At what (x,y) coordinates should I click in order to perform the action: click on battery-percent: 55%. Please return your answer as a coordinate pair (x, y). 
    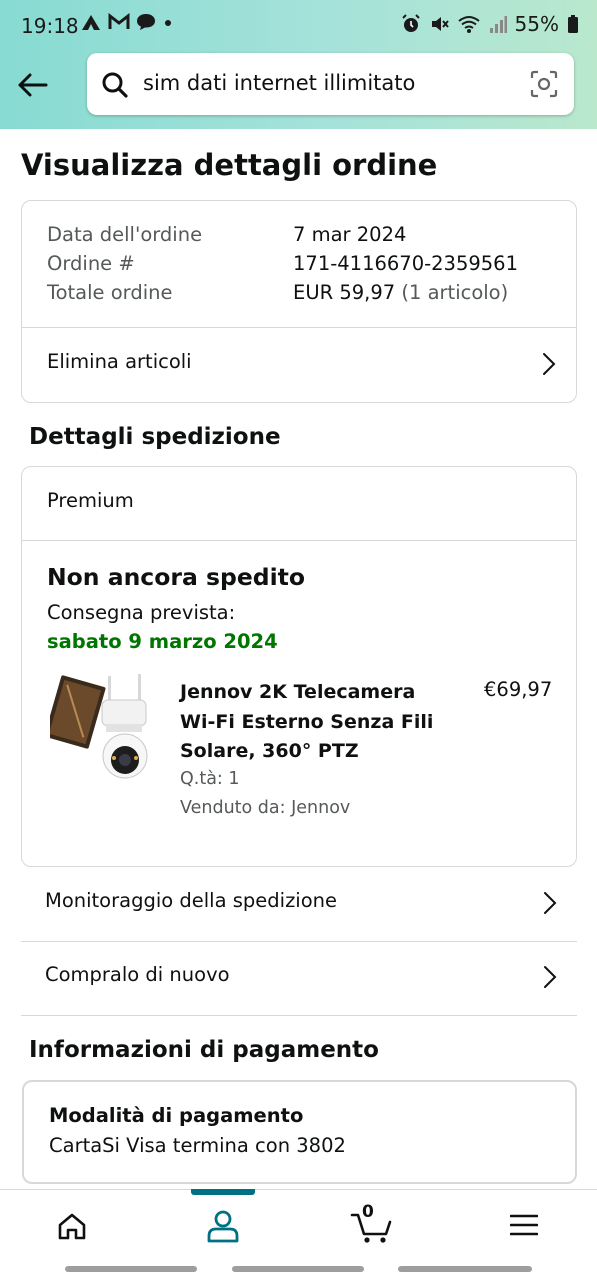
    Looking at the image, I should click on (536, 24).